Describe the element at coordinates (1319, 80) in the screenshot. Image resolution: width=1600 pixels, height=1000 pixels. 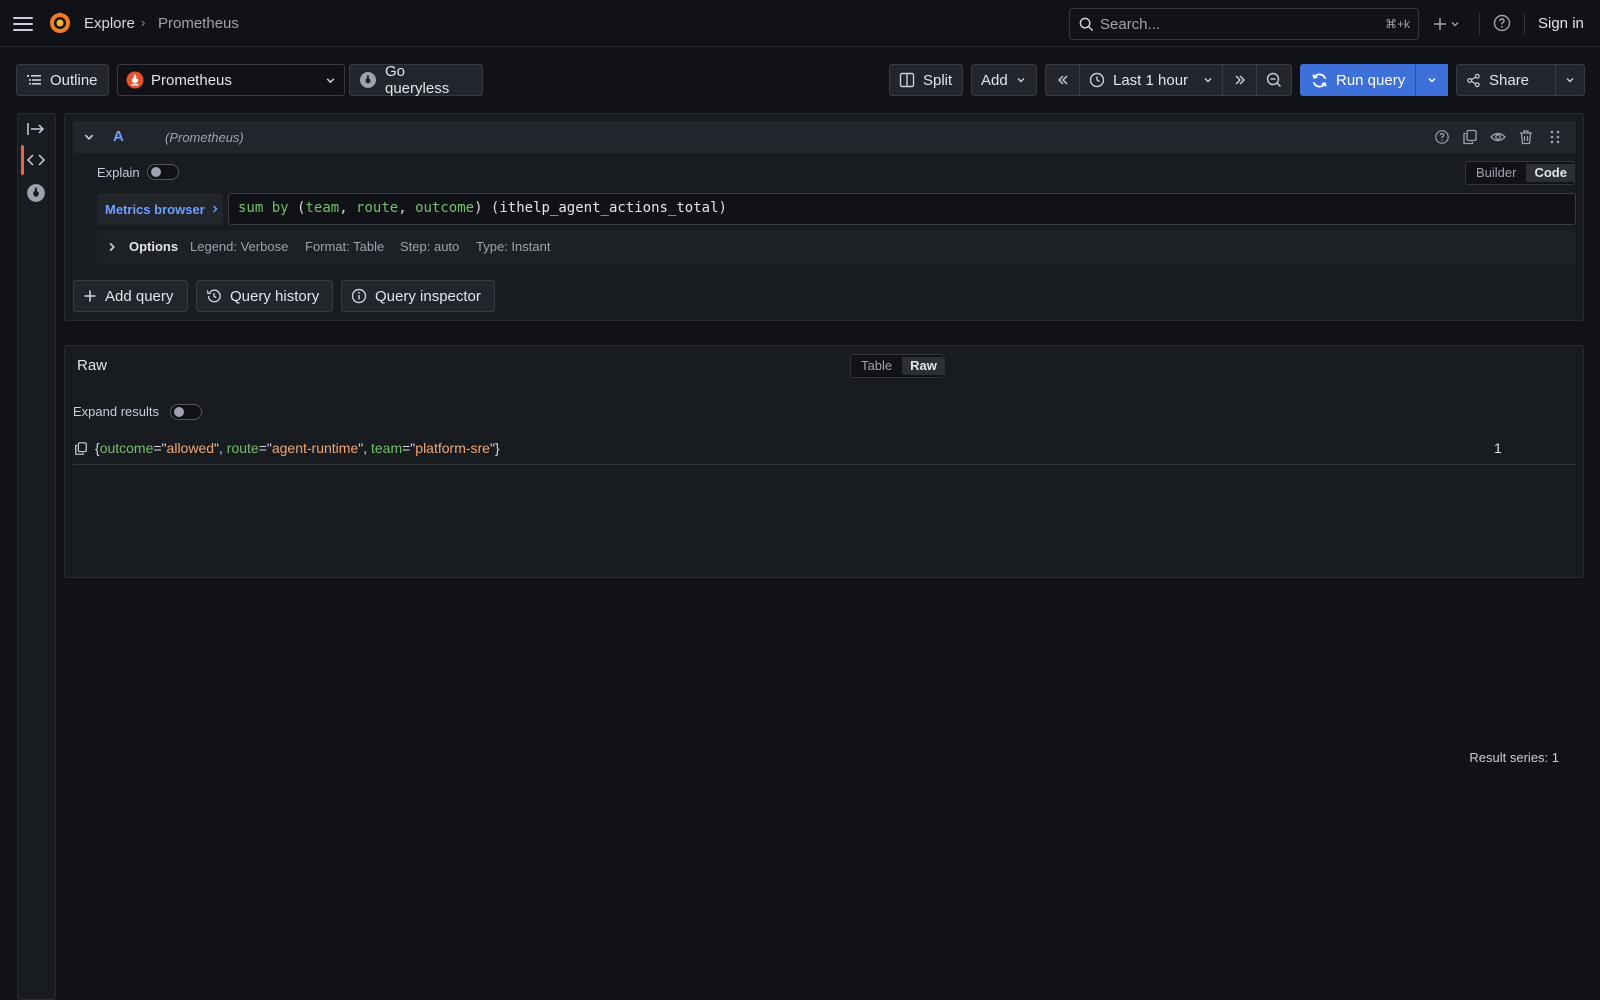
I see `refresh-icon` at that location.